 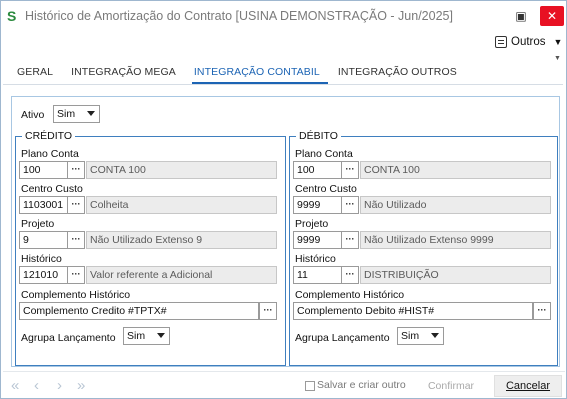 I want to click on debito-centro-custo-label: Centro Custo, so click(x=326, y=189).